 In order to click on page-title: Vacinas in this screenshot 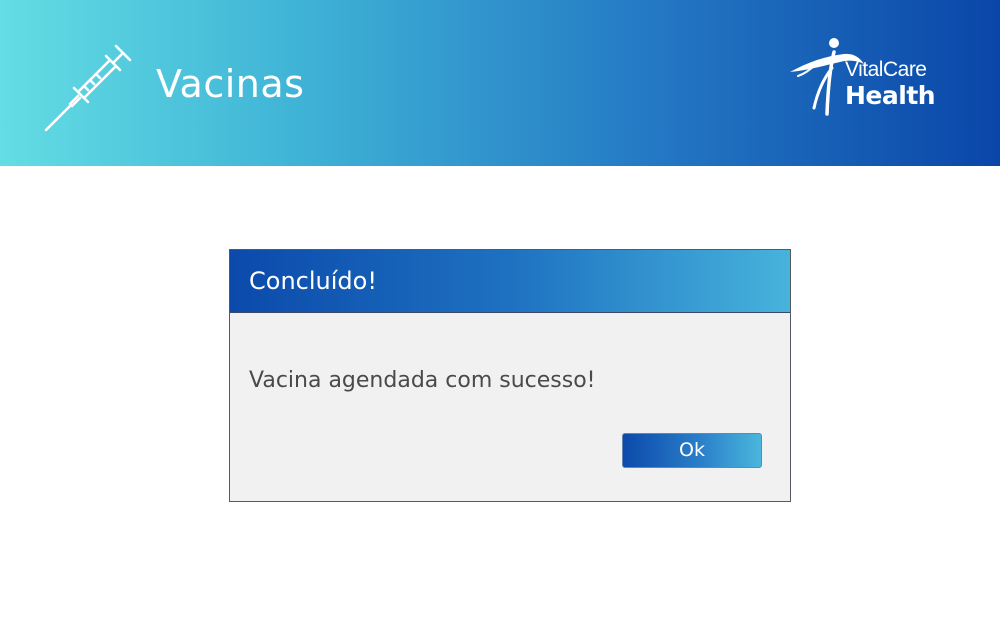, I will do `click(230, 84)`.